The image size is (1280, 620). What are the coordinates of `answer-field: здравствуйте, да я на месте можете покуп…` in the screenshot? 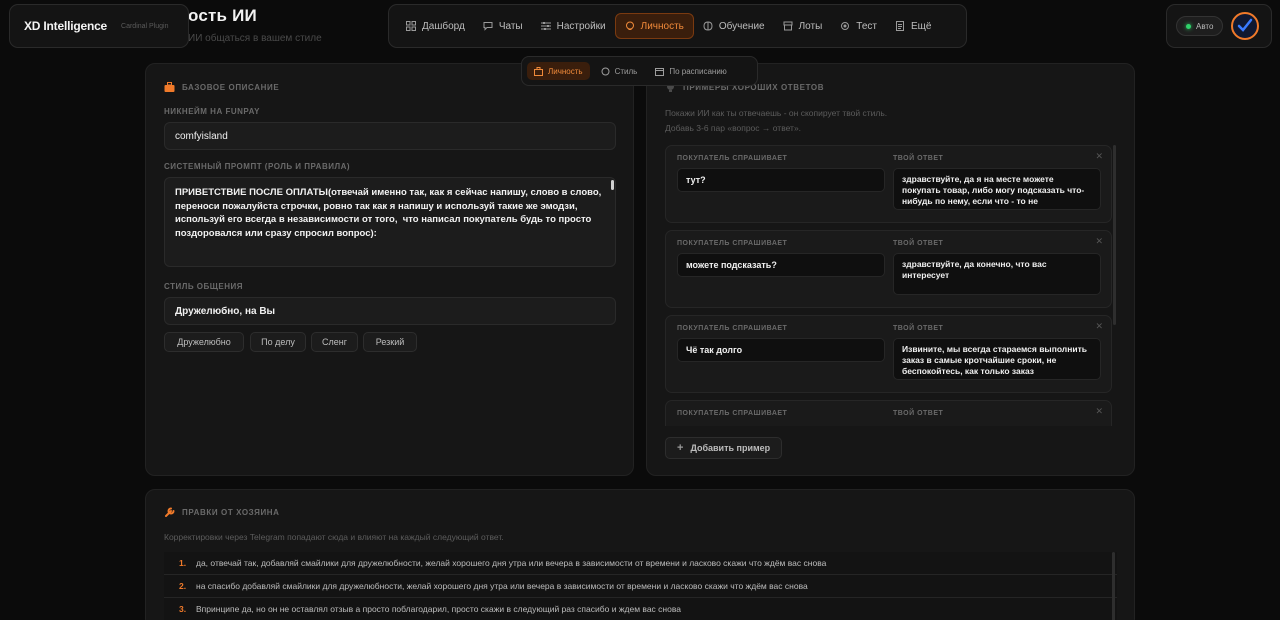 It's located at (997, 189).